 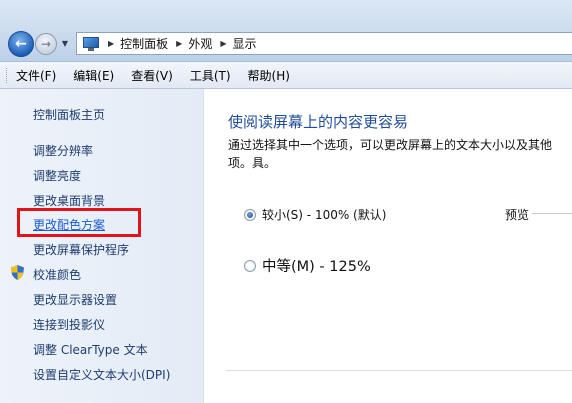 I want to click on arrow-left-icon: ←, so click(x=21, y=44).